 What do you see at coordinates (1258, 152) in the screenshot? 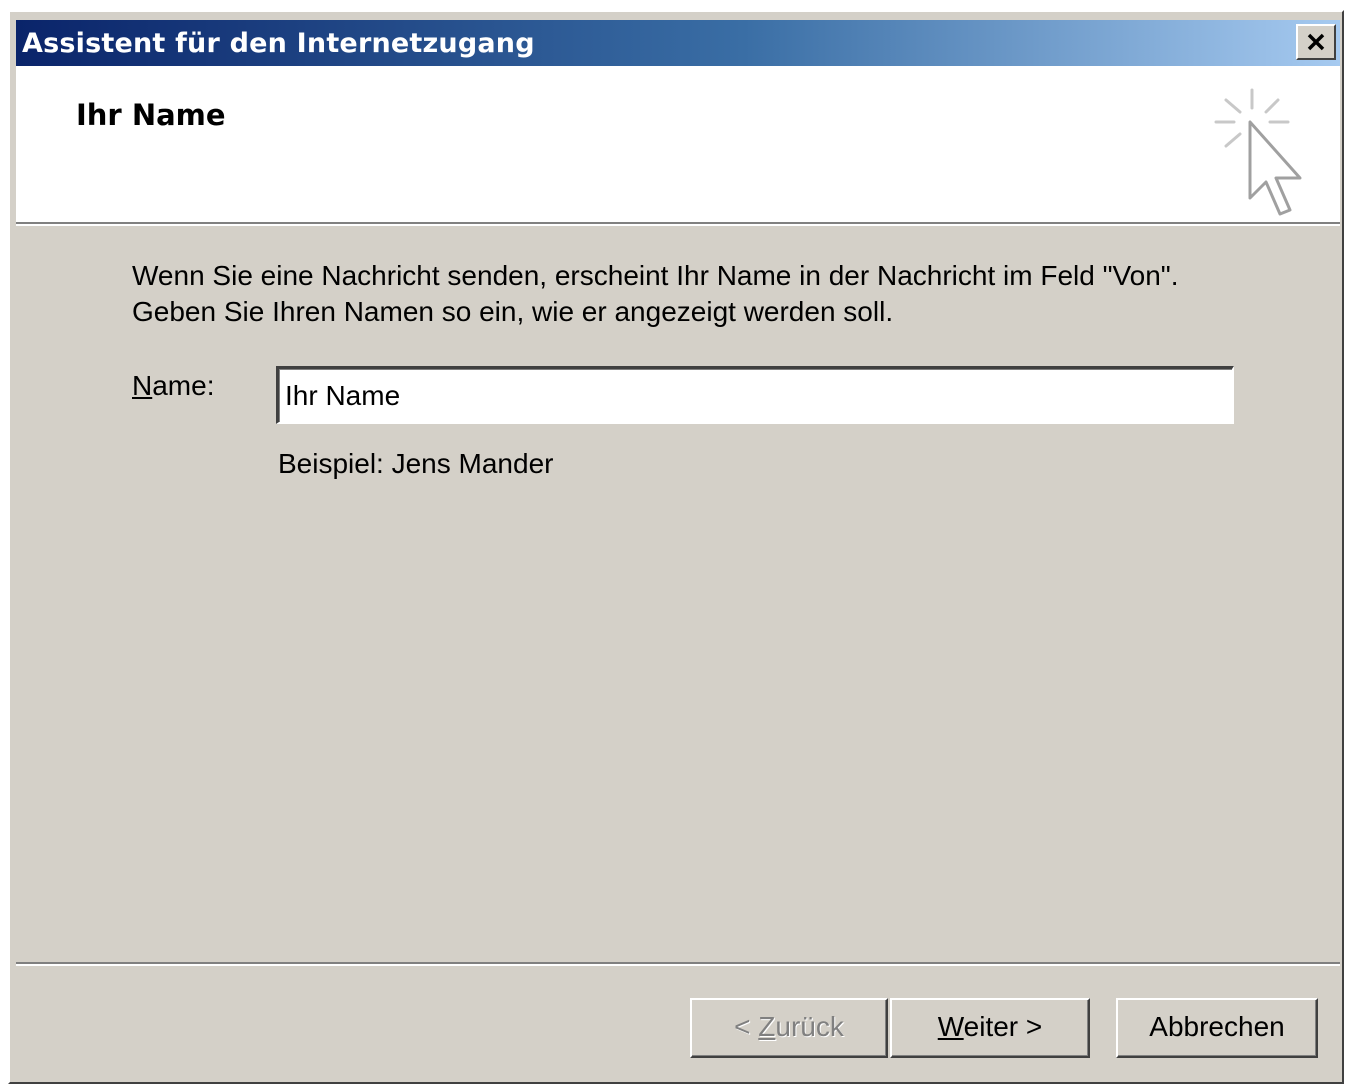
I see `wizard-cursor-sparkle-icon` at bounding box center [1258, 152].